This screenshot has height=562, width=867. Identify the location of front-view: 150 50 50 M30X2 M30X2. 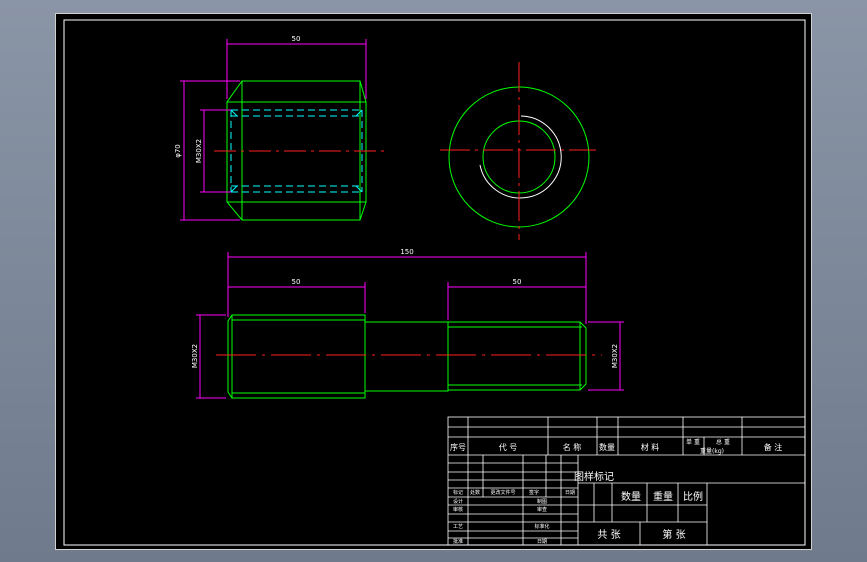
(407, 323).